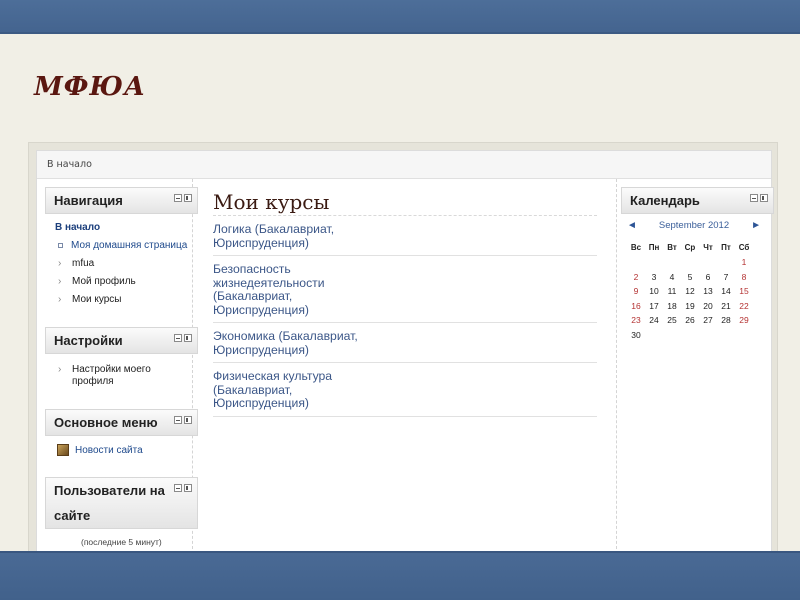 The height and width of the screenshot is (600, 800). I want to click on calendar-day: 28, so click(726, 320).